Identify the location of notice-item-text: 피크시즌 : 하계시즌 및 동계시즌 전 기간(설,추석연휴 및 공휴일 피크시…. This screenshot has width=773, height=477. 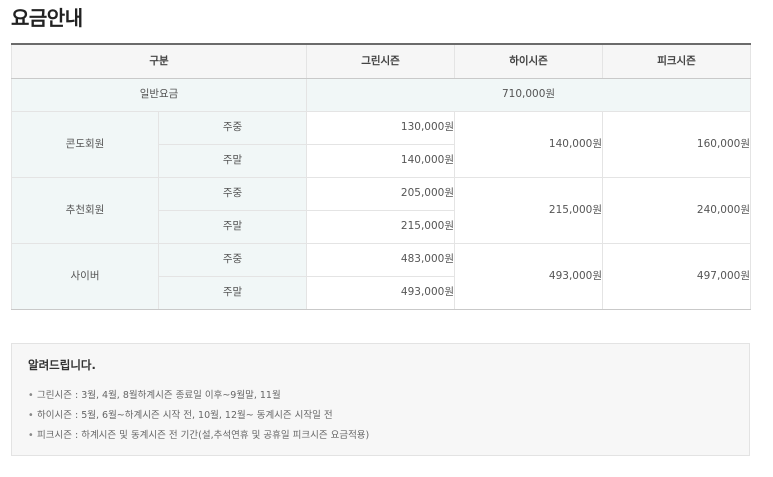
(203, 435).